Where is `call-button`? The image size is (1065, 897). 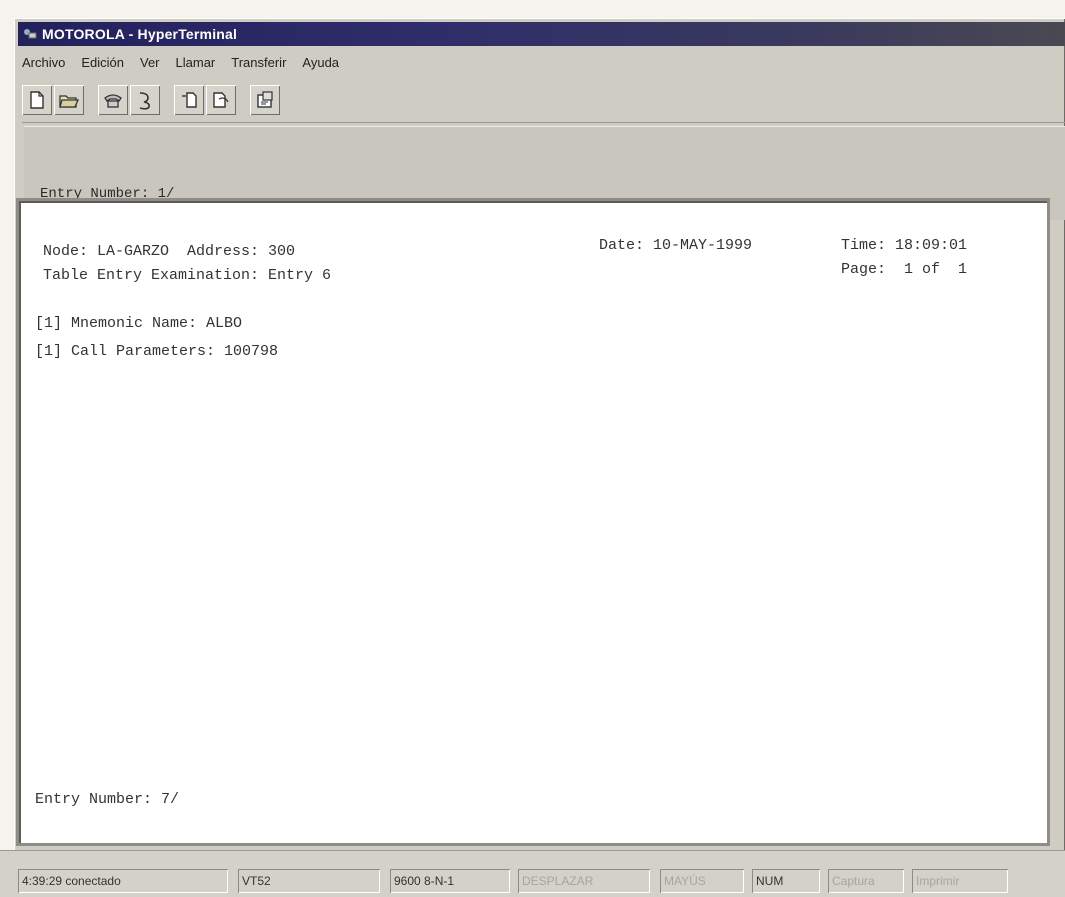
call-button is located at coordinates (113, 100).